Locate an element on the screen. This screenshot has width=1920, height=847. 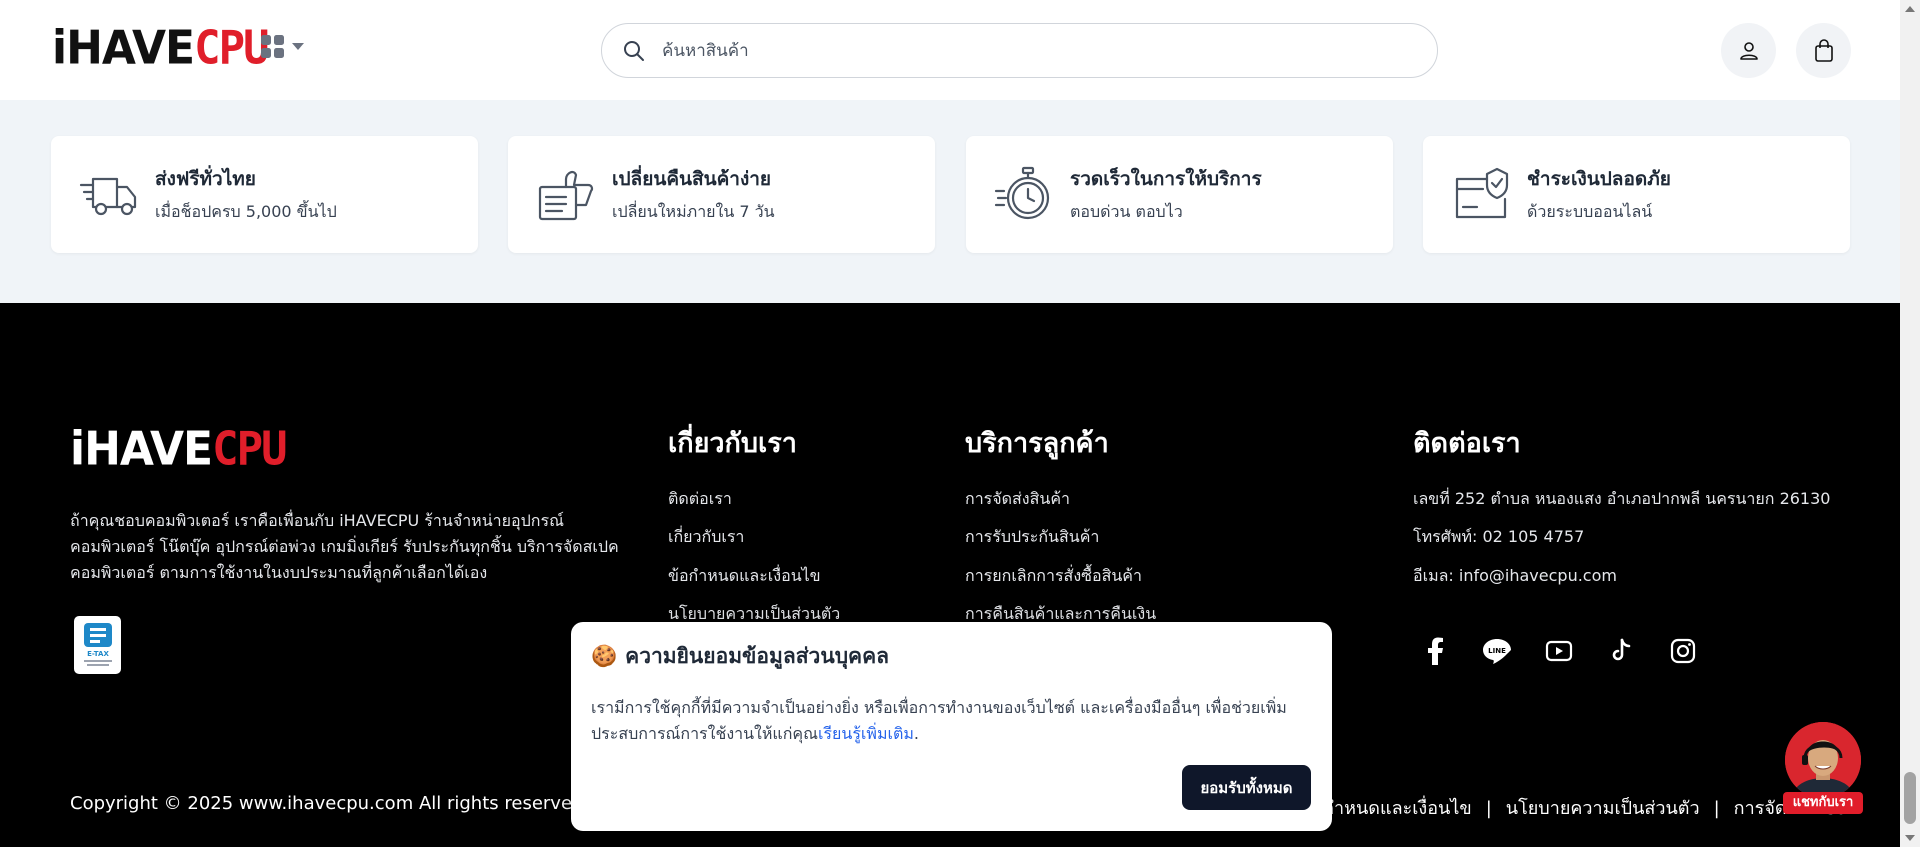
stopwatch-icon is located at coordinates (1022, 192).